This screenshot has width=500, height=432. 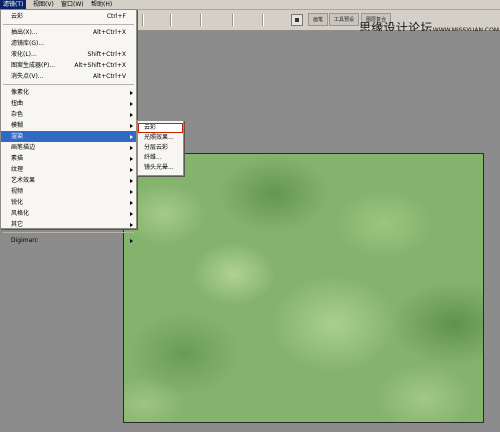 I want to click on menu-item-label: Digimarc, so click(x=24, y=240).